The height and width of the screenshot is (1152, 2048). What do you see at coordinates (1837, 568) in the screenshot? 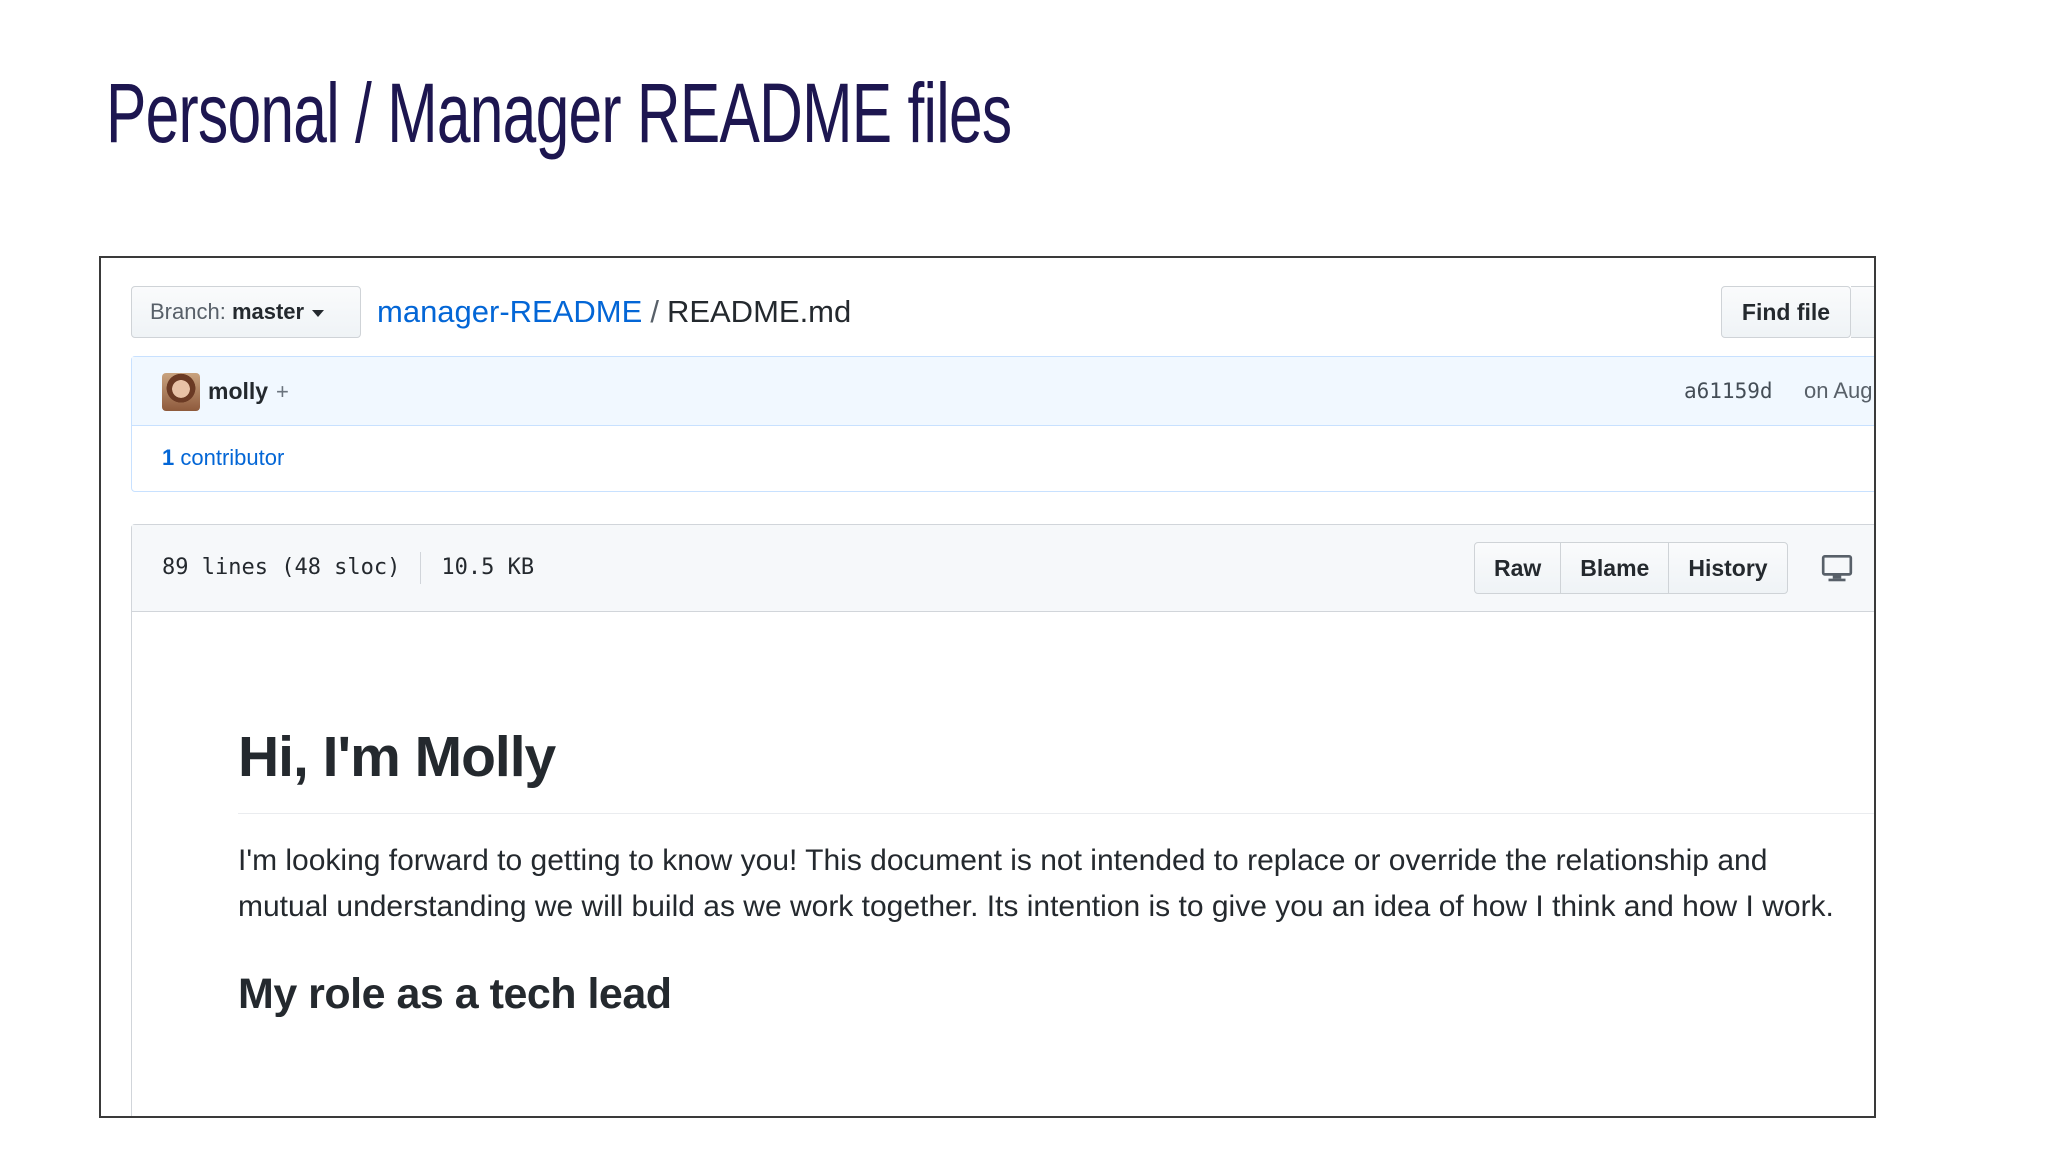
I see `desktop-icon` at bounding box center [1837, 568].